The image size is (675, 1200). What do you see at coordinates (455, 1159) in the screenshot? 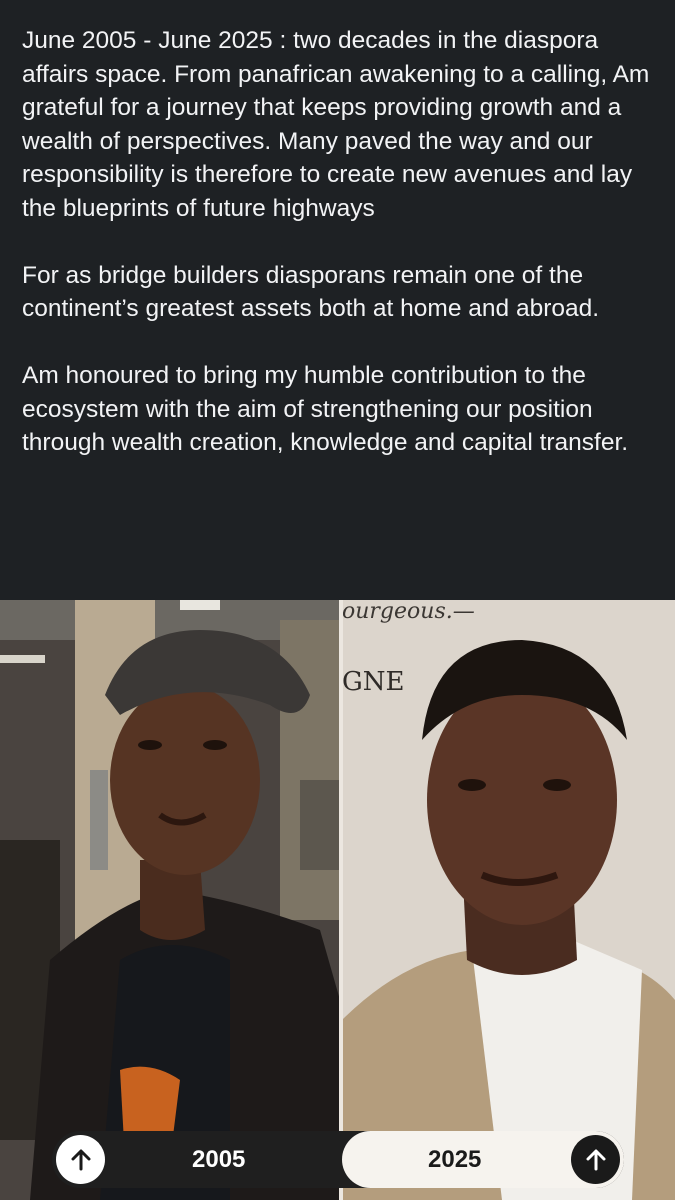
I see `toggle-2025-label: 2025` at bounding box center [455, 1159].